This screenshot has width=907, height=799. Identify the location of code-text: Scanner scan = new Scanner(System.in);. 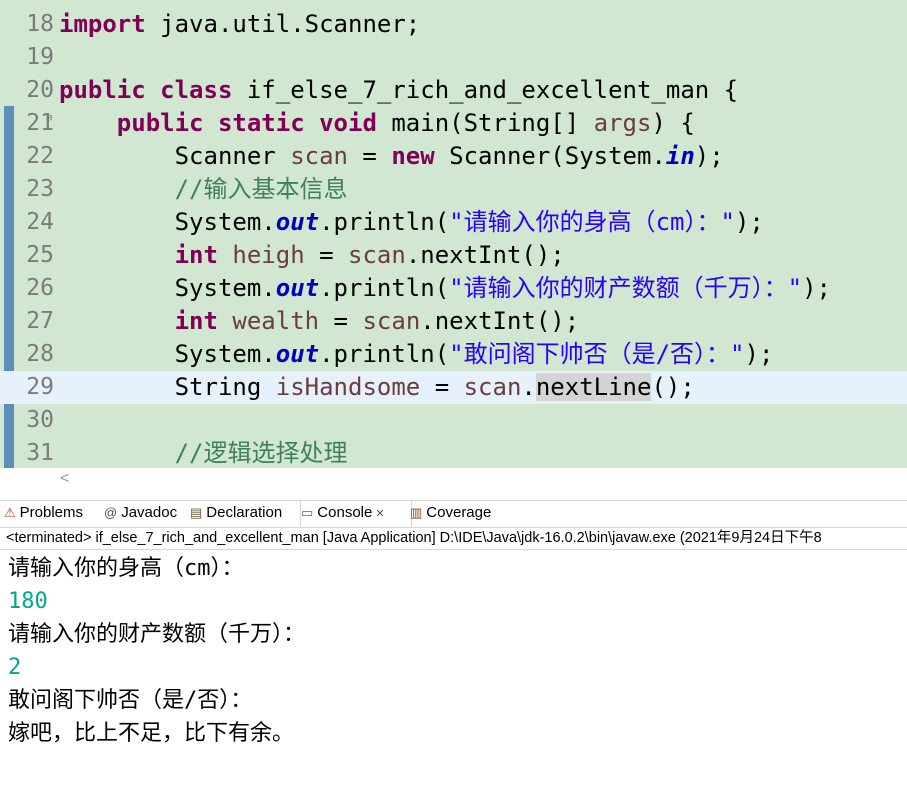
(391, 156).